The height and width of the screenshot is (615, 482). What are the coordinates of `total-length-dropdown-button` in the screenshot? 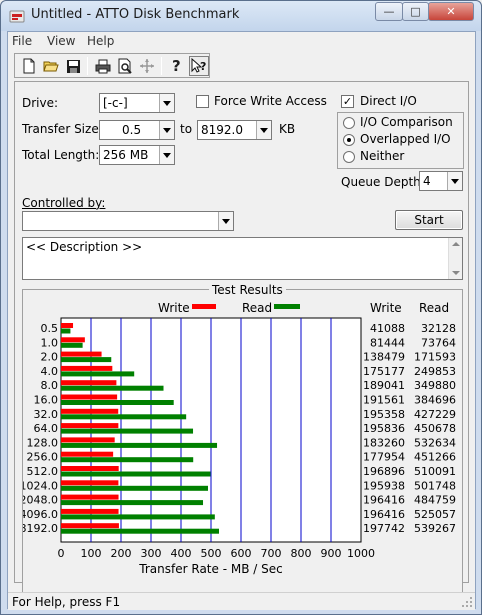 It's located at (166, 155).